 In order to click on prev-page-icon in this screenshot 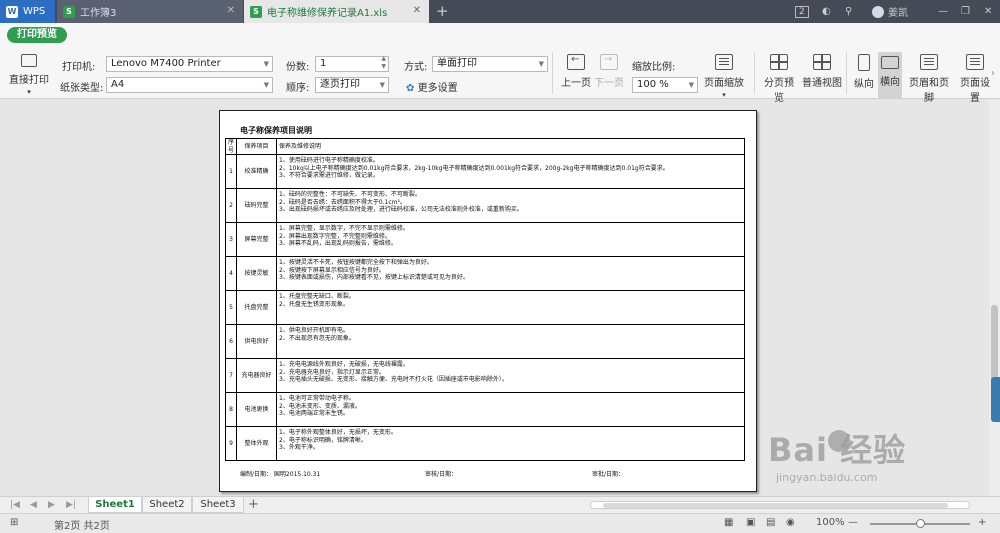, I will do `click(576, 62)`.